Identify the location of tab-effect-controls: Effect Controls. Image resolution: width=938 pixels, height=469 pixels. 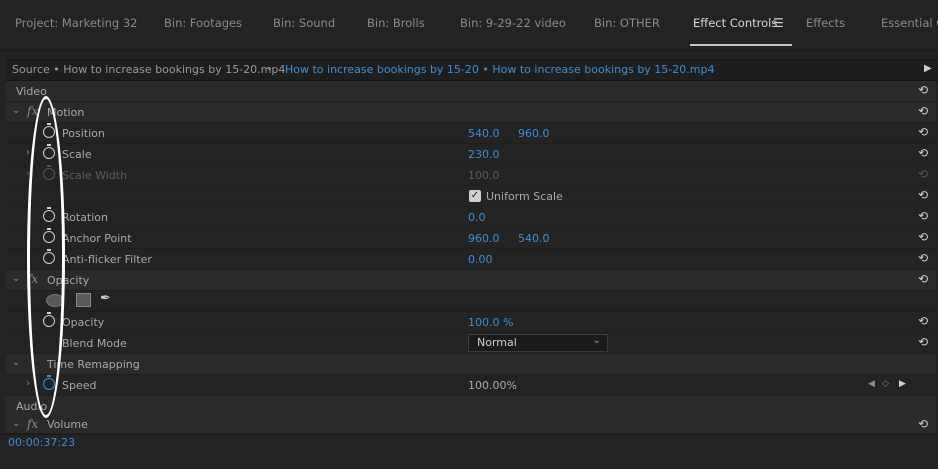
(735, 23).